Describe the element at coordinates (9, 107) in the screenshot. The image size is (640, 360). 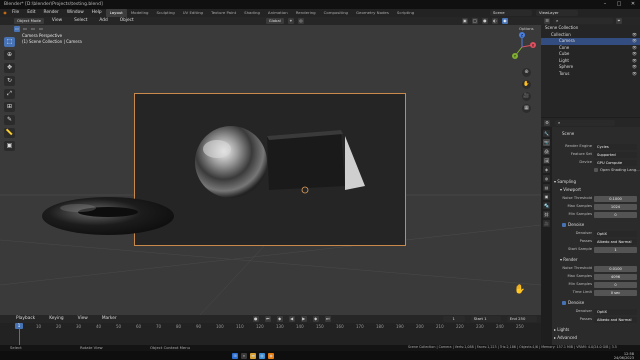
I see `transform-tool-icon: ⊞` at that location.